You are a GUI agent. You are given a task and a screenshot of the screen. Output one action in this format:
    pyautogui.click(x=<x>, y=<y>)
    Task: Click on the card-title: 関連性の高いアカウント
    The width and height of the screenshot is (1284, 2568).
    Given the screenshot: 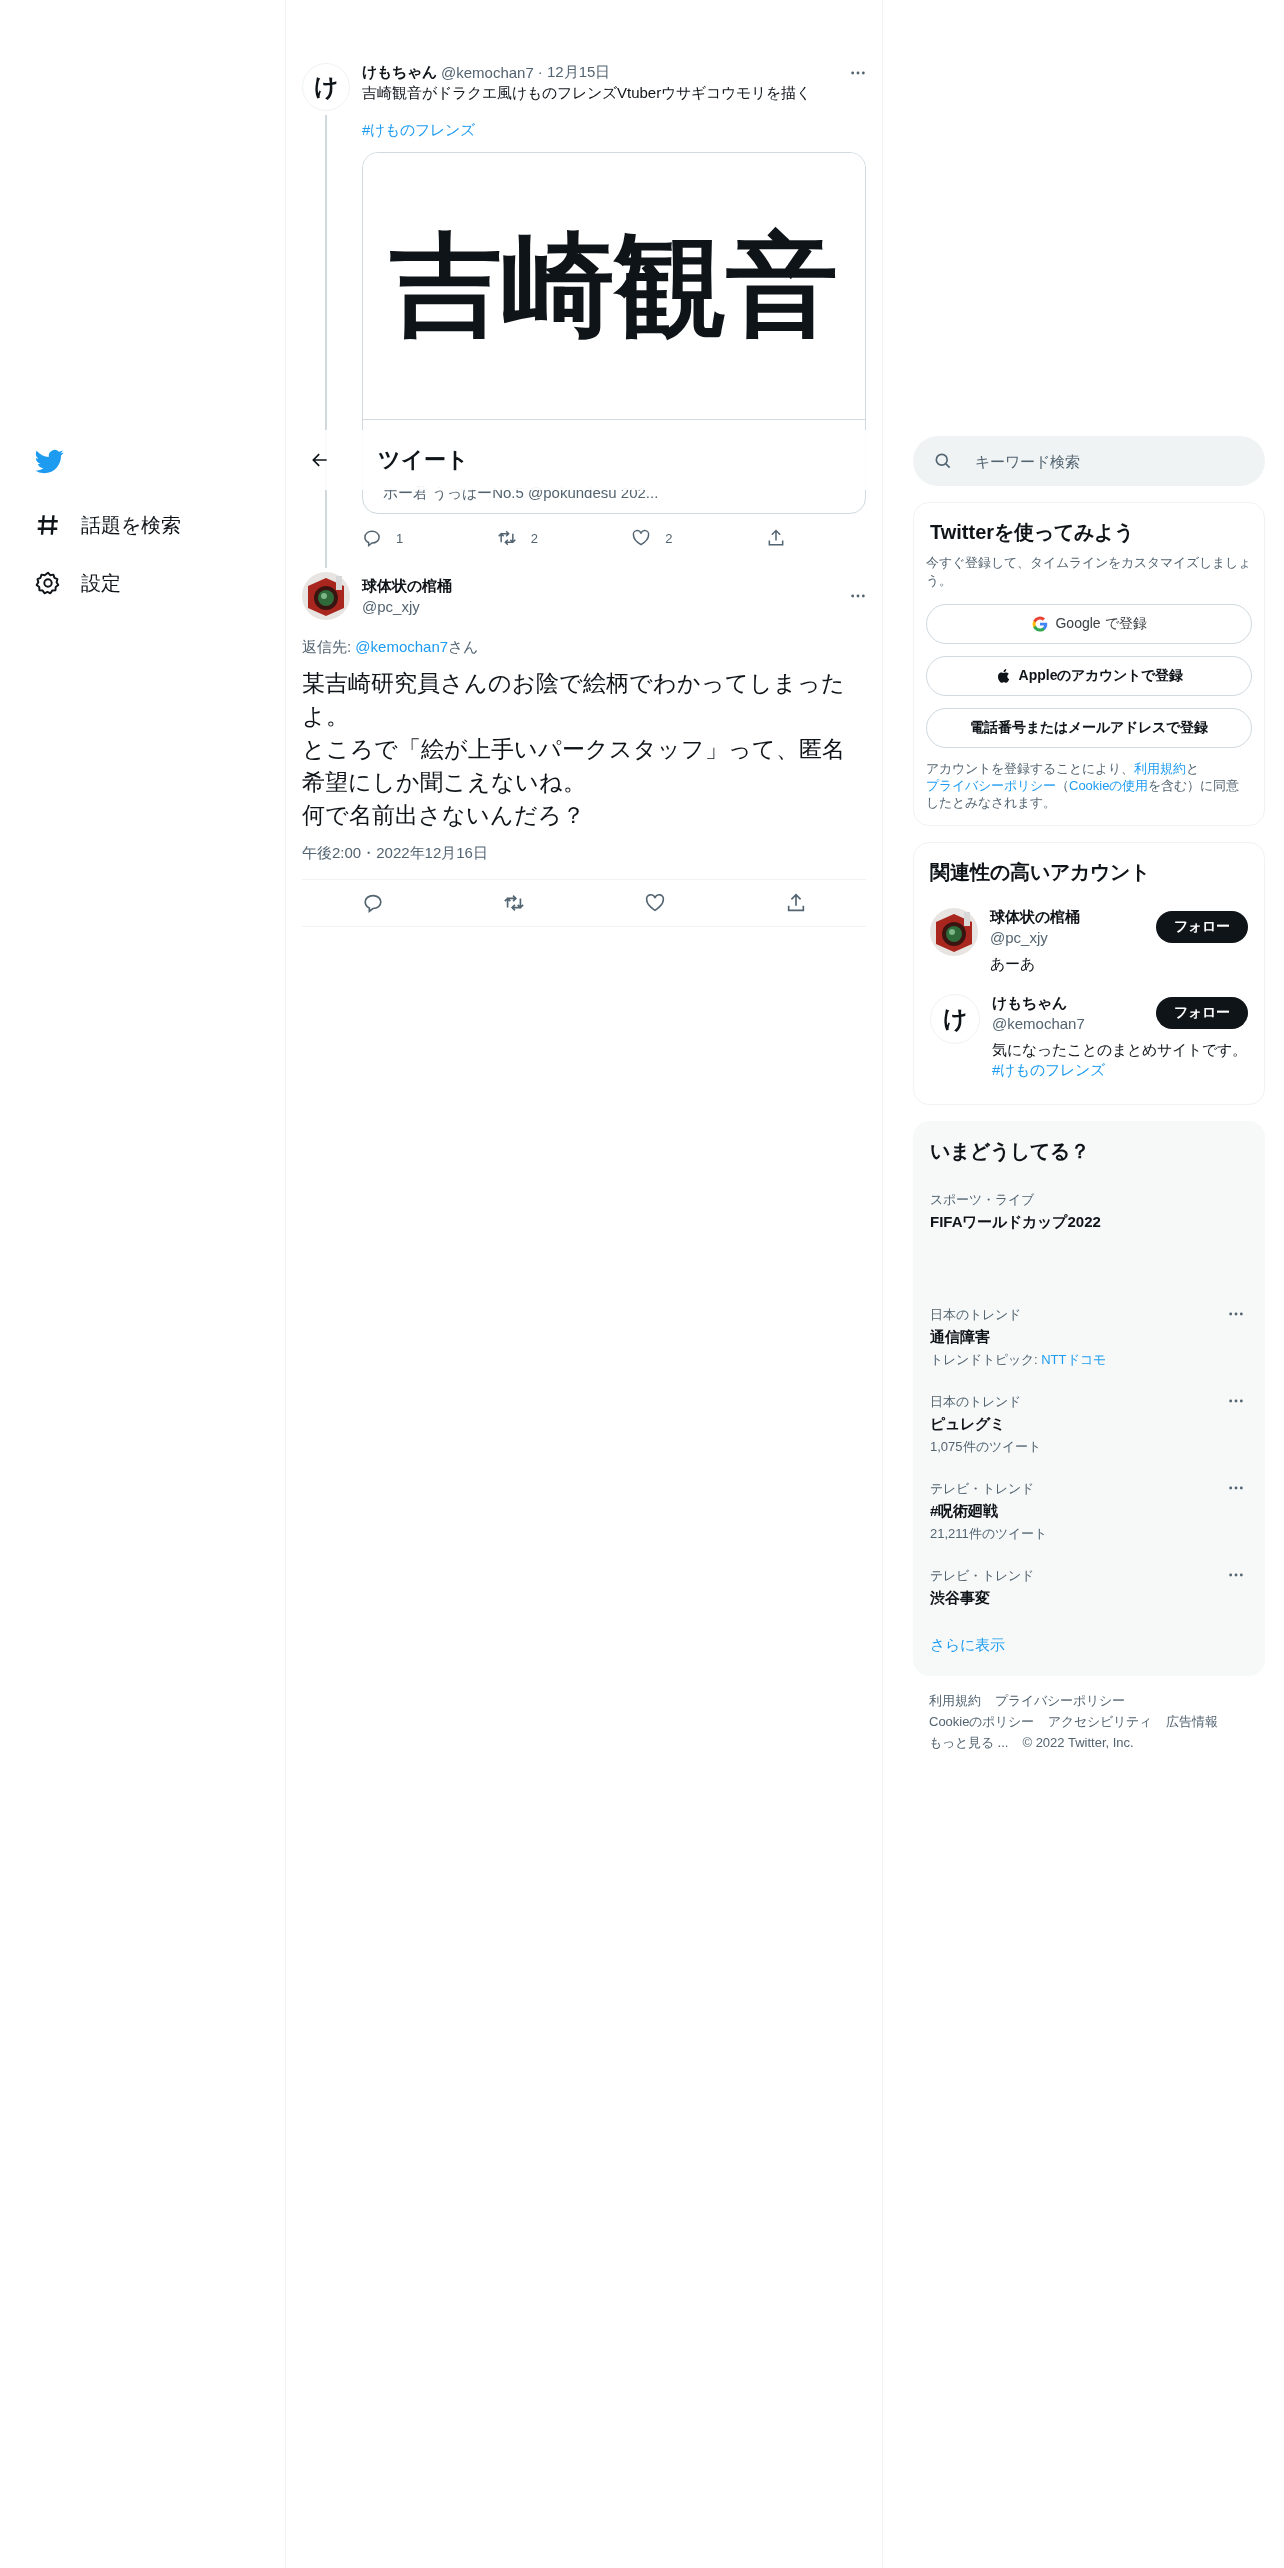 What is the action you would take?
    pyautogui.click(x=1040, y=872)
    